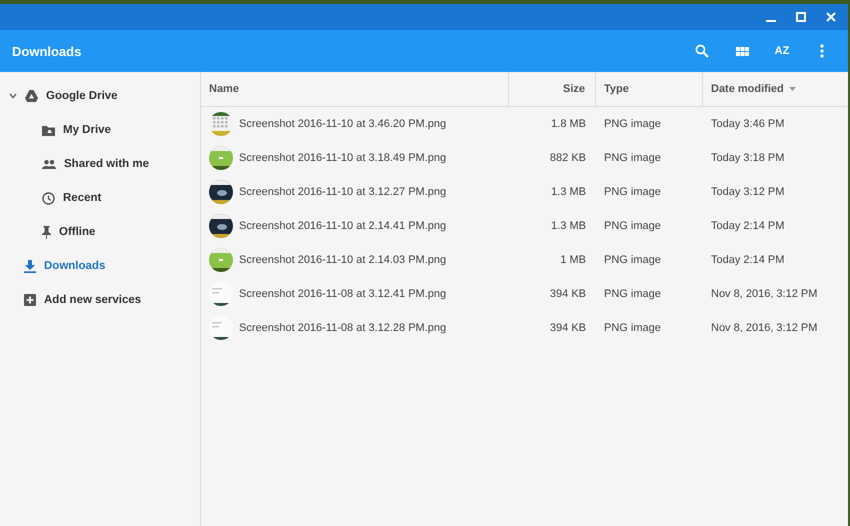 The height and width of the screenshot is (526, 850). I want to click on drive-icon, so click(31, 96).